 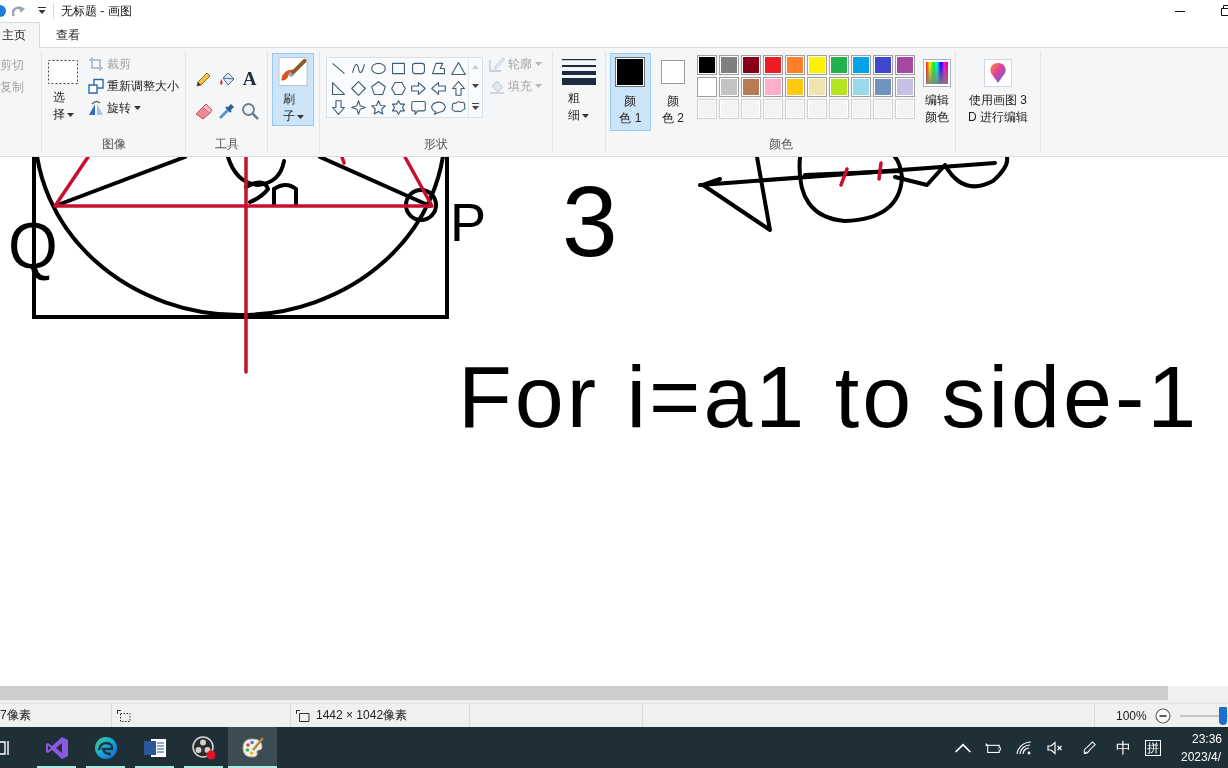 I want to click on eyedropper-icon, so click(x=226, y=111).